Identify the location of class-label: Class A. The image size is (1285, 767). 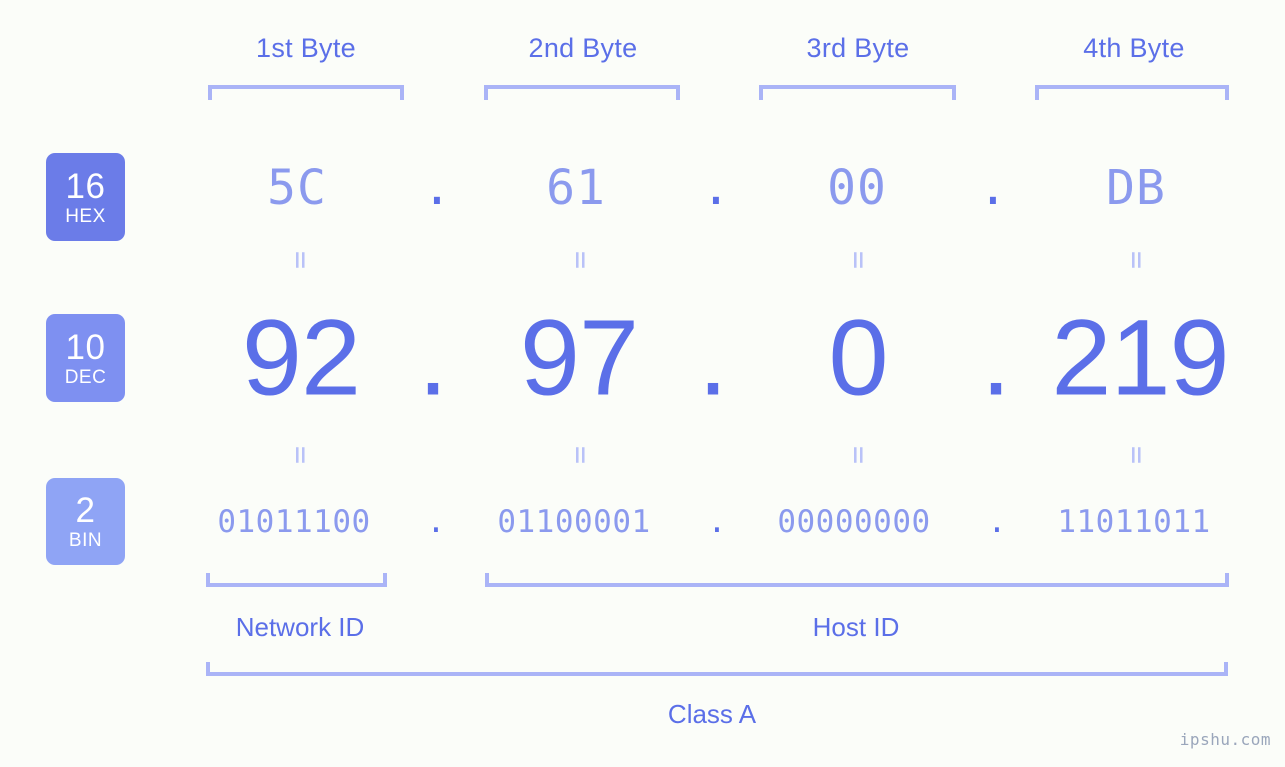
(712, 714).